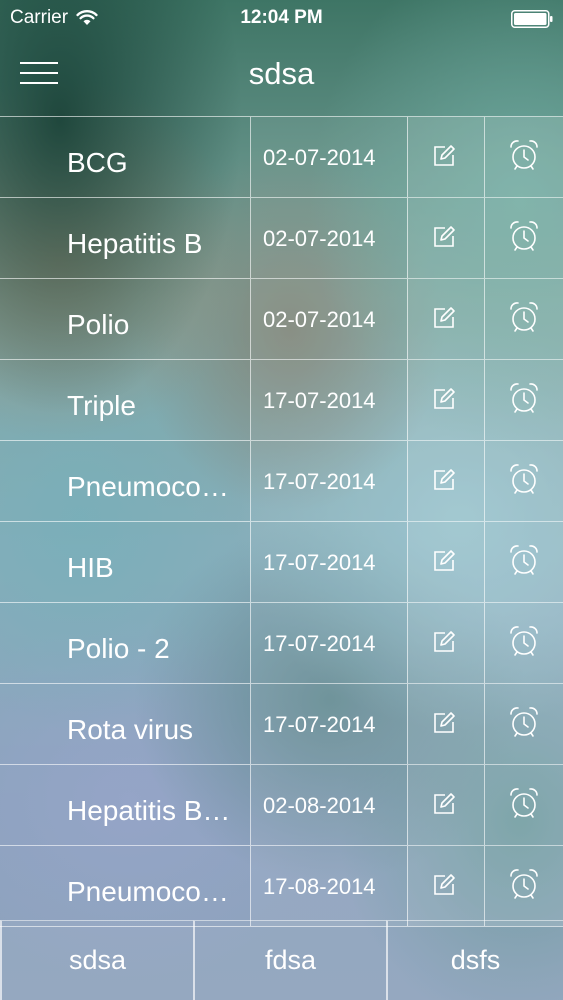 The height and width of the screenshot is (1000, 563). What do you see at coordinates (130, 729) in the screenshot?
I see `vaccine-name: Rota virus` at bounding box center [130, 729].